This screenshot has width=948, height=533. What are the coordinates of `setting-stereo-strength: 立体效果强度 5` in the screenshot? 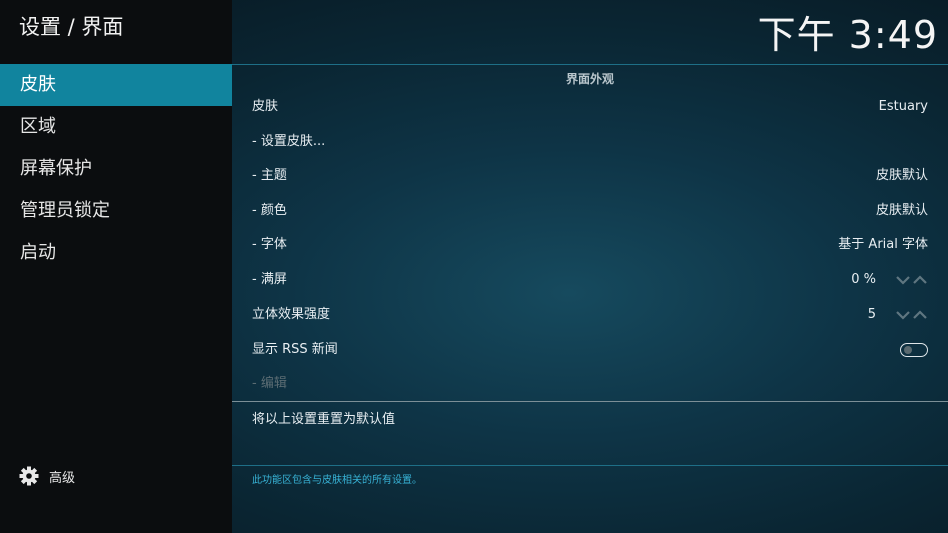 It's located at (590, 315).